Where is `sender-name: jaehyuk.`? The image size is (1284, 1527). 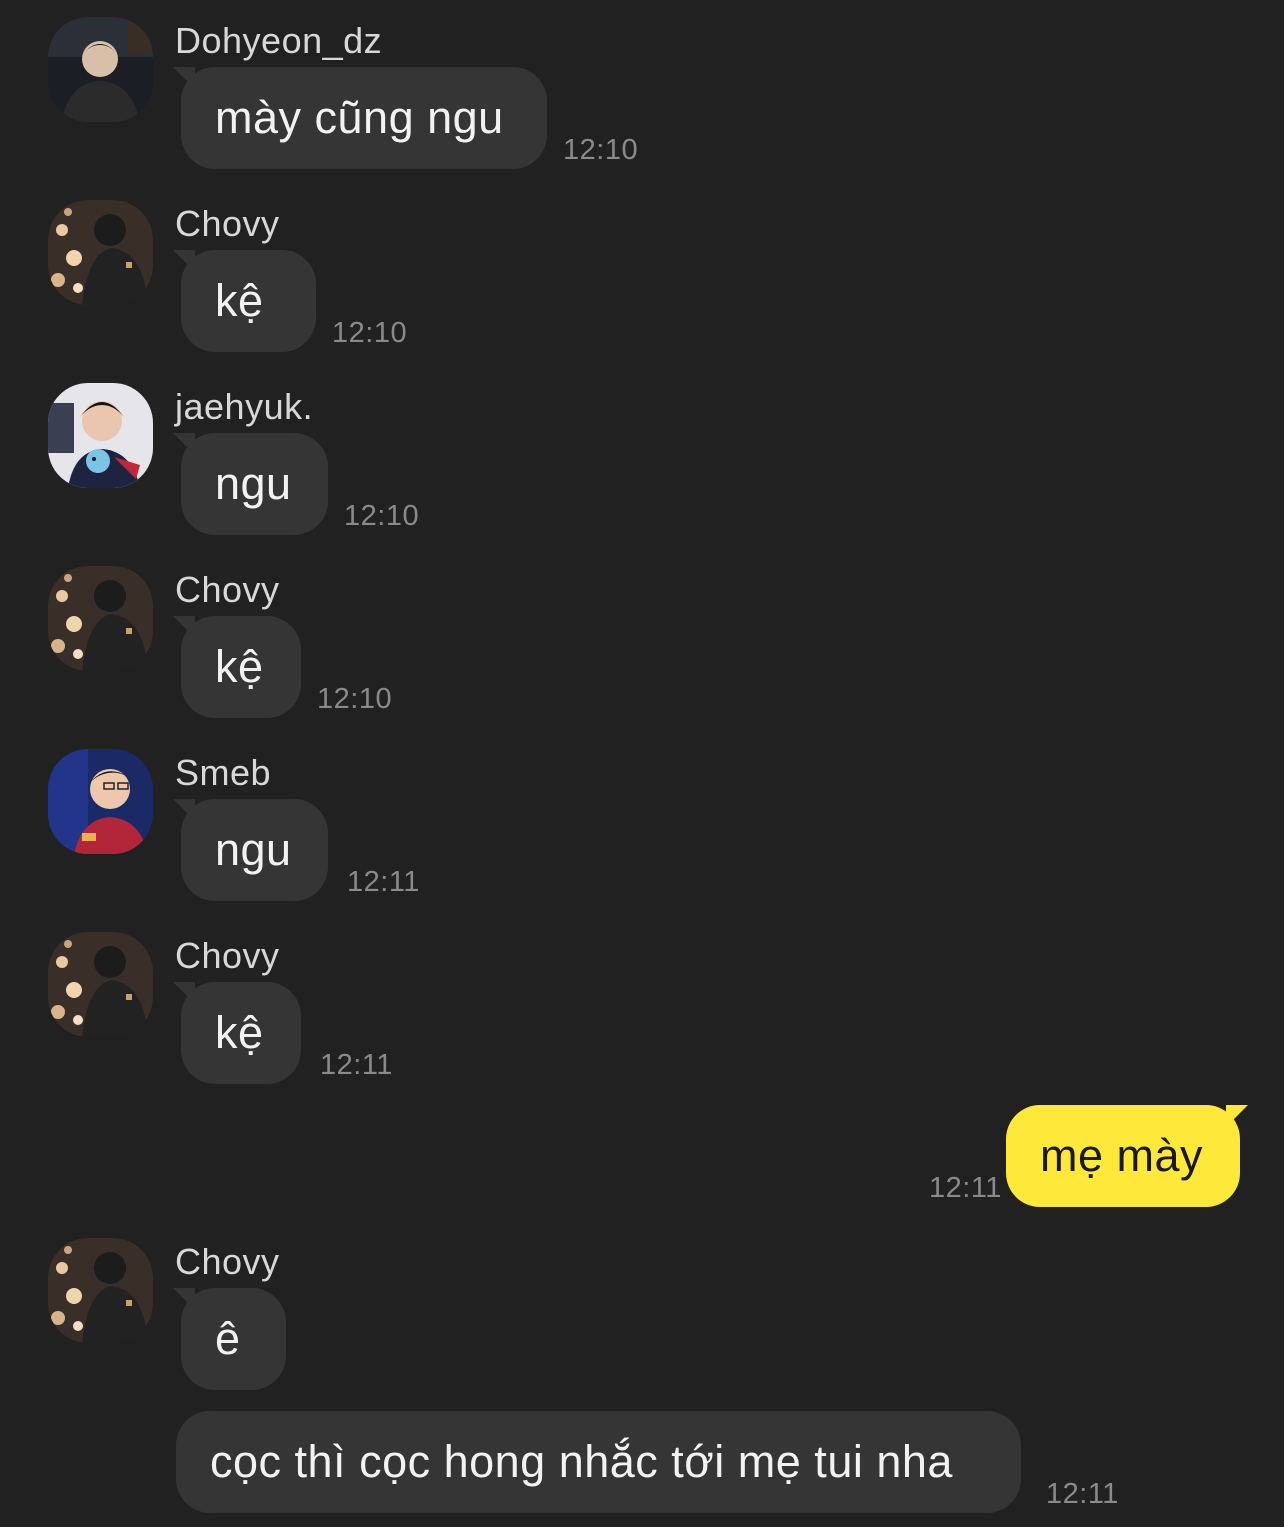
sender-name: jaehyuk. is located at coordinates (244, 406).